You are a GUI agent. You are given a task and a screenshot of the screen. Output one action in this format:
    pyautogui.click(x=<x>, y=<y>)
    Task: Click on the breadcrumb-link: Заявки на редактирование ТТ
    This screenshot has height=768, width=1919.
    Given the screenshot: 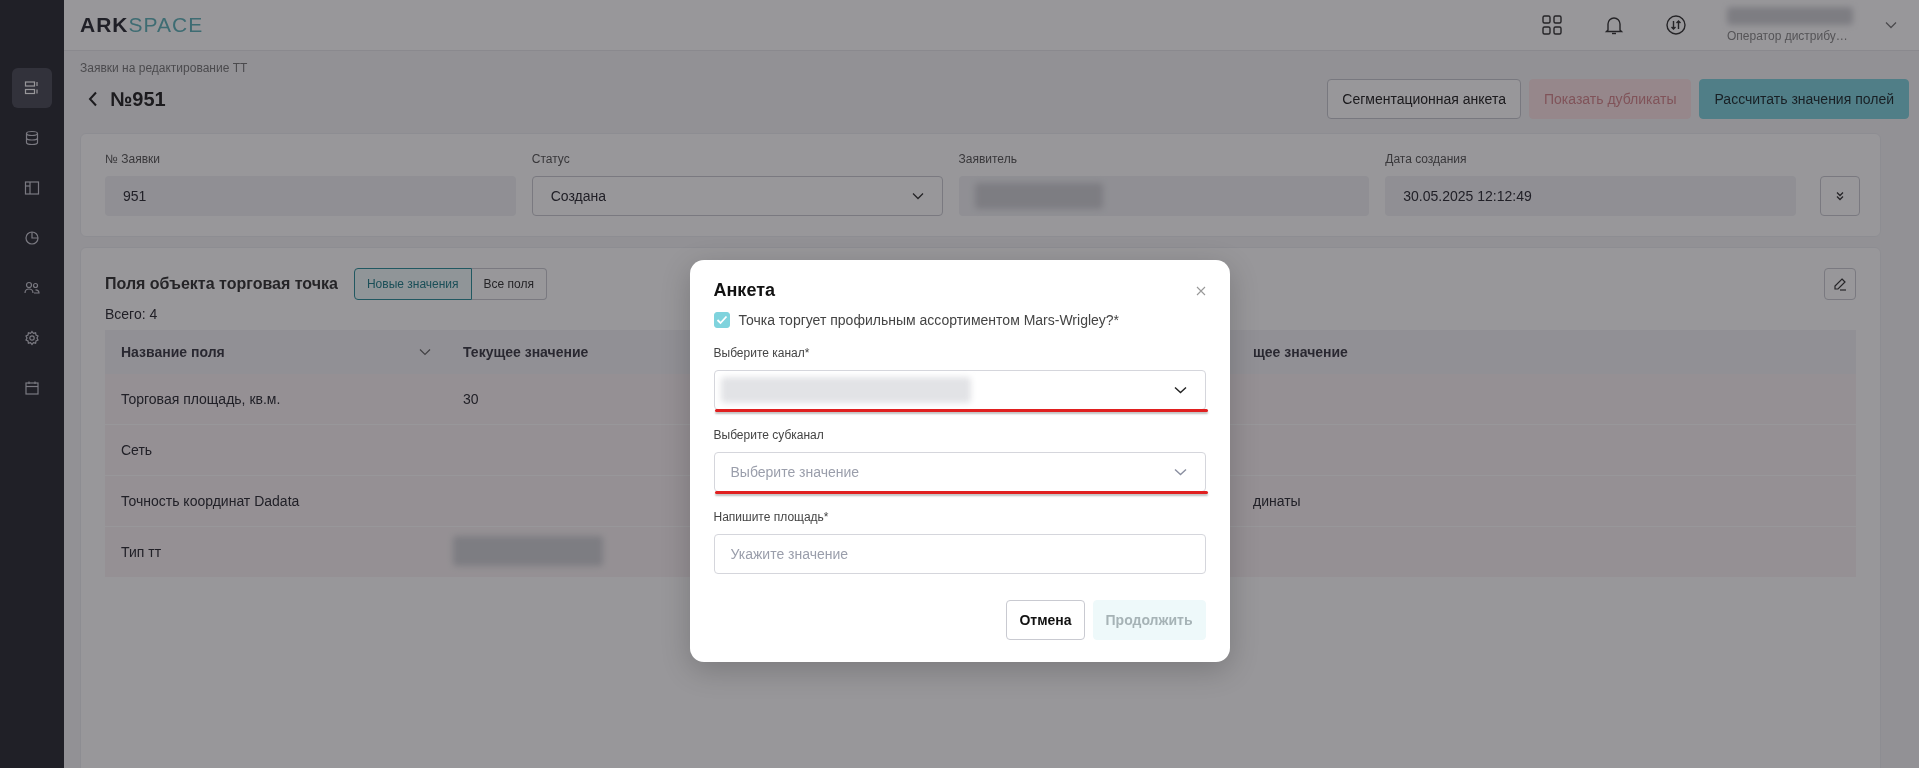 What is the action you would take?
    pyautogui.click(x=164, y=68)
    